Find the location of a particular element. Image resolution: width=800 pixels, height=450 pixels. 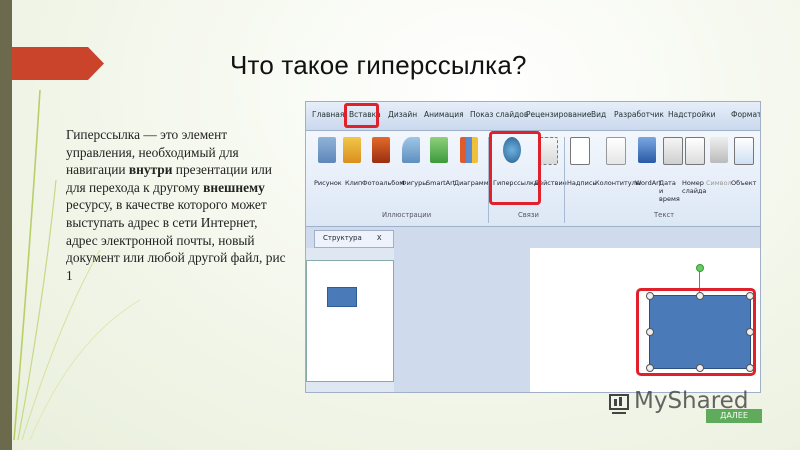

shape-selection-highlight is located at coordinates (696, 332).